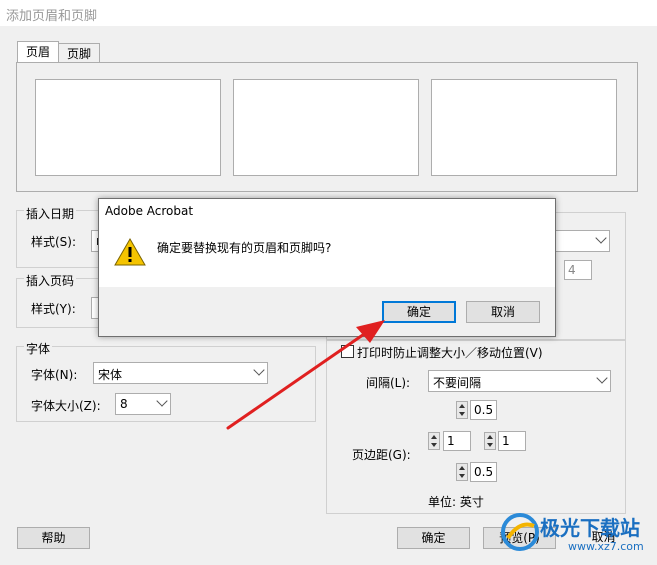 The width and height of the screenshot is (657, 565). I want to click on red-arrow-annotation, so click(305, 375).